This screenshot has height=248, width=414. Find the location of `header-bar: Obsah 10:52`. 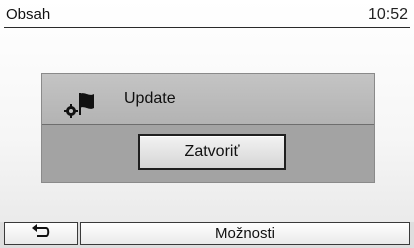

header-bar: Obsah 10:52 is located at coordinates (207, 14).